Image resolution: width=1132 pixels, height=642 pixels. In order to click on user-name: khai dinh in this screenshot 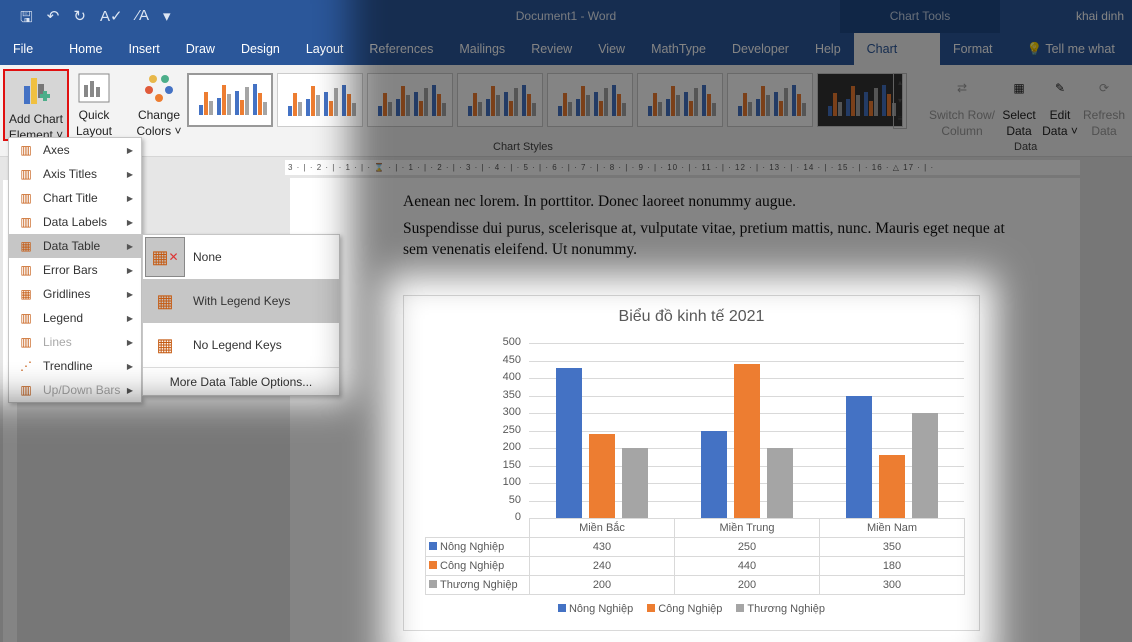, I will do `click(1100, 16)`.